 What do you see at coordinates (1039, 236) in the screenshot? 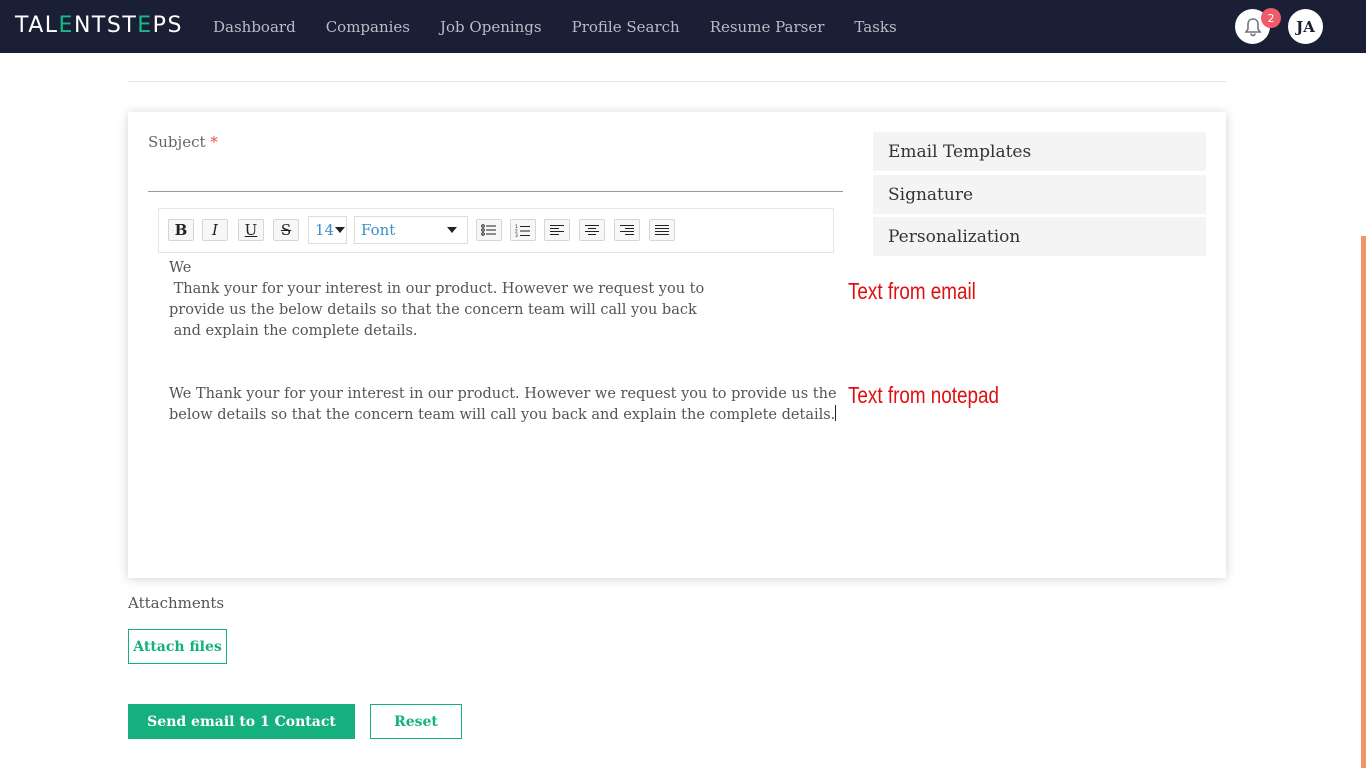
I see `personalization-panel: Personalization` at bounding box center [1039, 236].